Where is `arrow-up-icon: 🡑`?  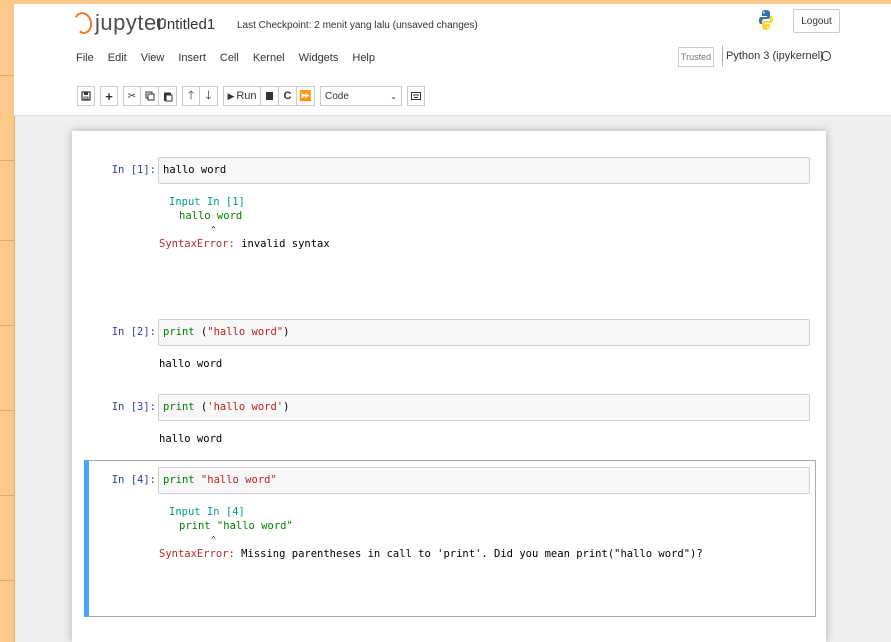 arrow-up-icon: 🡑 is located at coordinates (191, 94).